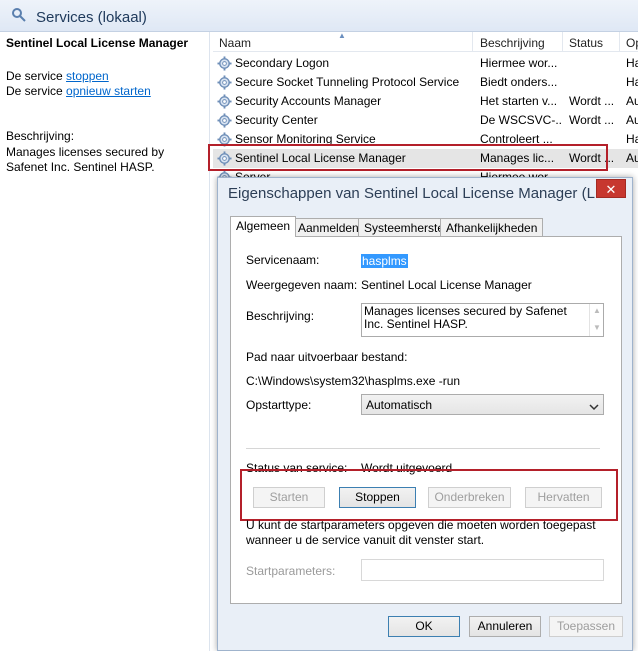 This screenshot has width=638, height=651. I want to click on restart-line: De service opnieuw starten, so click(78, 91).